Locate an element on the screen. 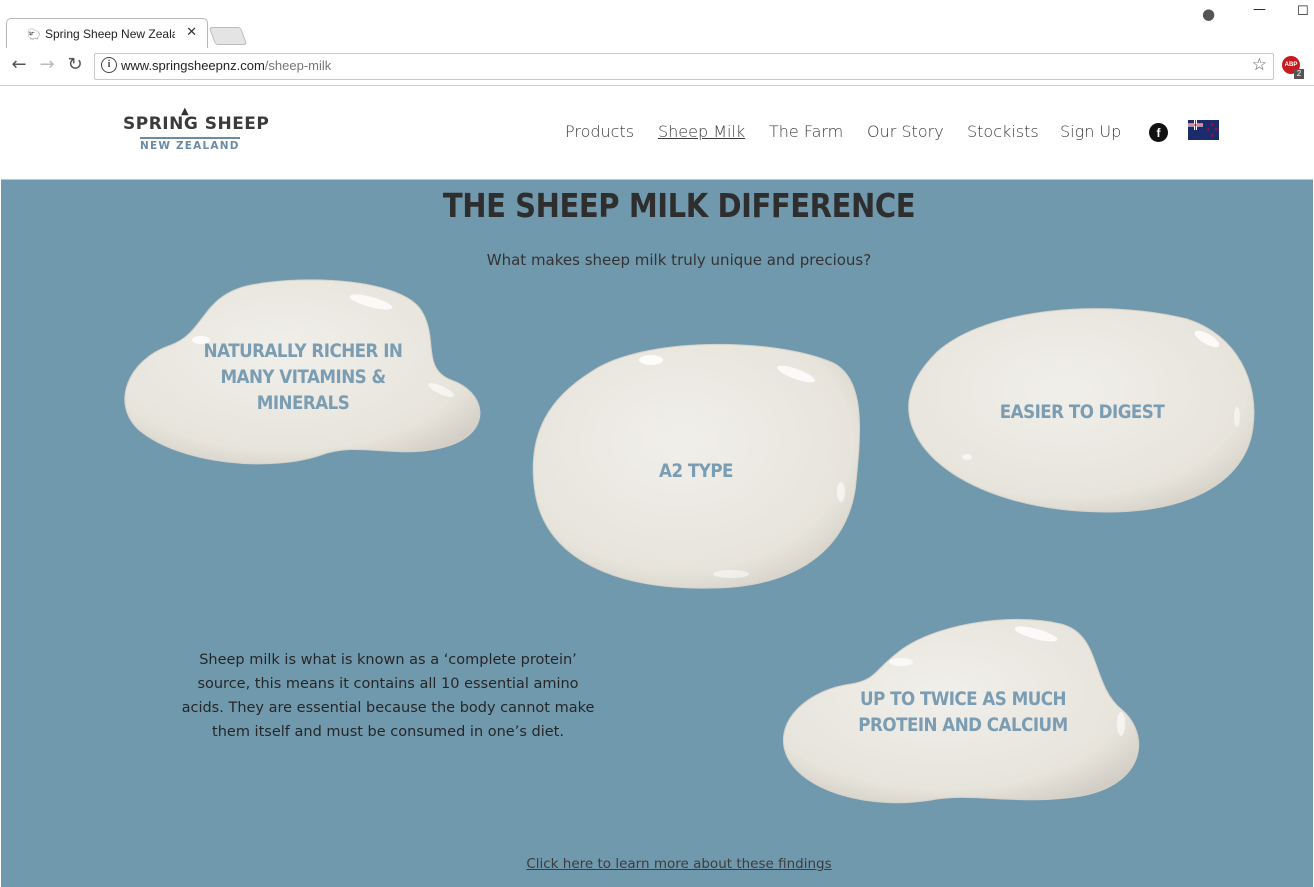 This screenshot has height=887, width=1314. spring-sheep-logo: ▲ SPRING SHEEP NEW ZEALAND is located at coordinates (196, 129).